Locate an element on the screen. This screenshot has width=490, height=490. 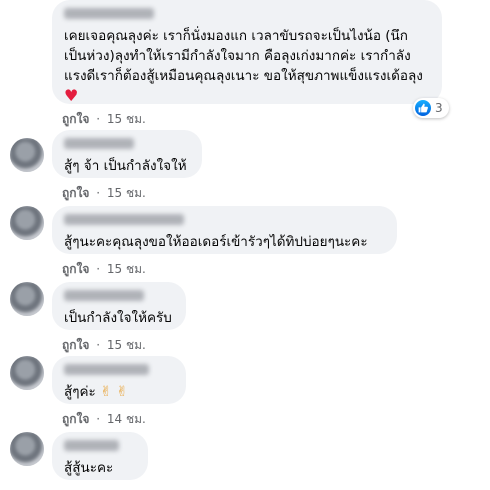
comment-bubble: สู้ๆ จ้า เป็นกำลังใจให้ is located at coordinates (127, 154).